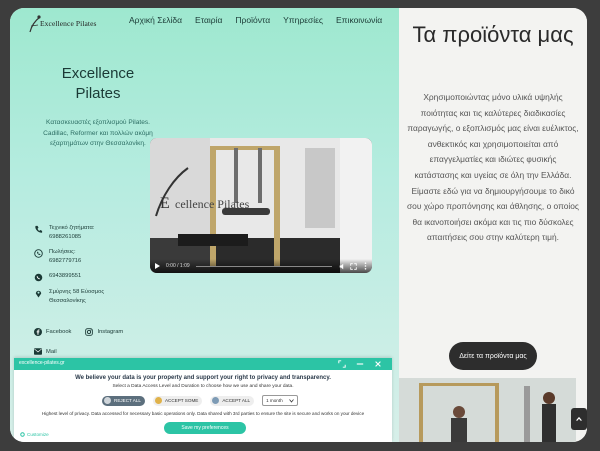 The height and width of the screenshot is (451, 600). What do you see at coordinates (365, 266) in the screenshot?
I see `more-options-icon` at bounding box center [365, 266].